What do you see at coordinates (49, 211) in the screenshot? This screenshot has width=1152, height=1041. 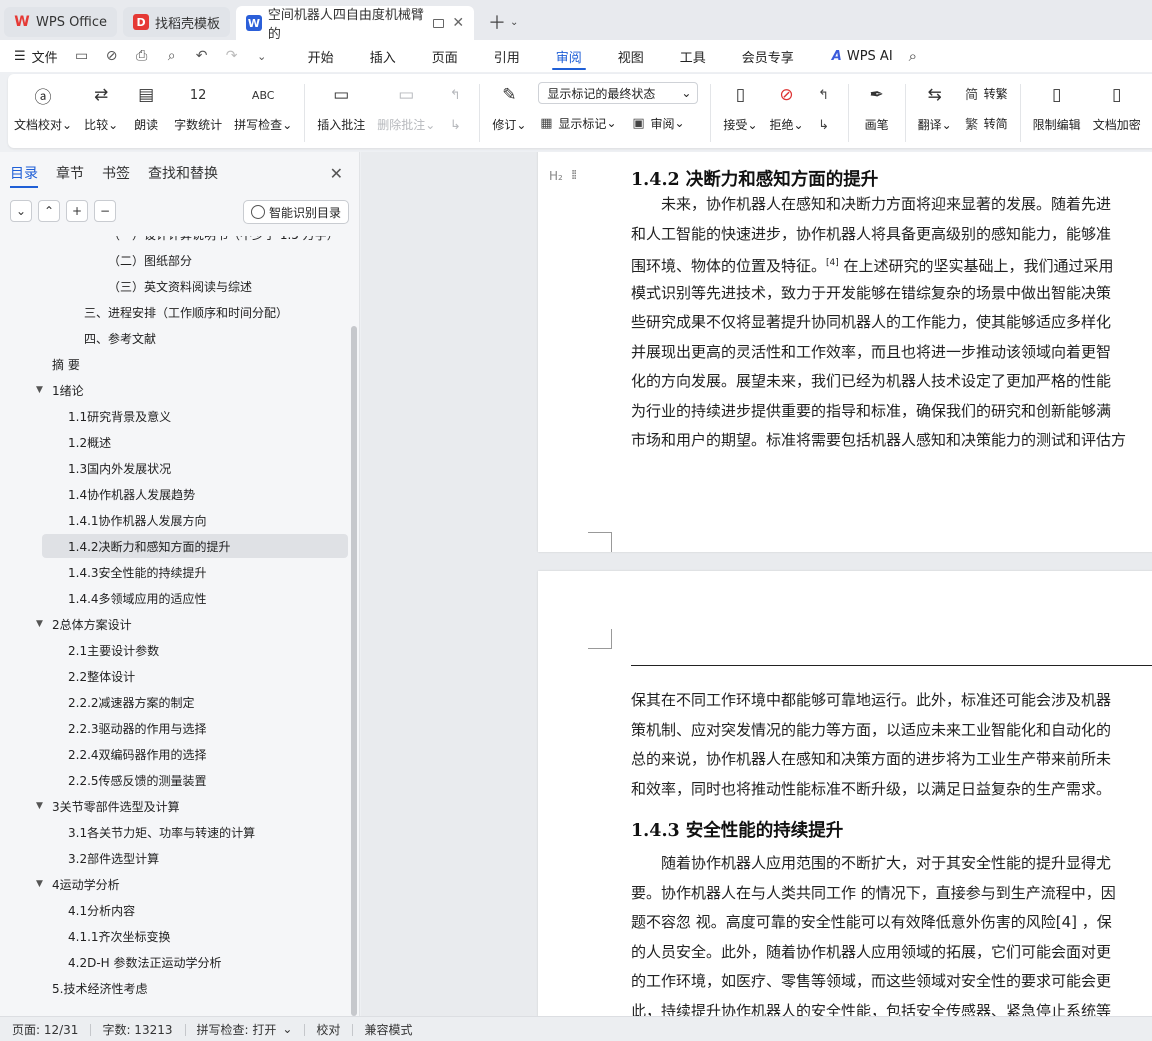 I see `chevron-up-icon: ⌃` at bounding box center [49, 211].